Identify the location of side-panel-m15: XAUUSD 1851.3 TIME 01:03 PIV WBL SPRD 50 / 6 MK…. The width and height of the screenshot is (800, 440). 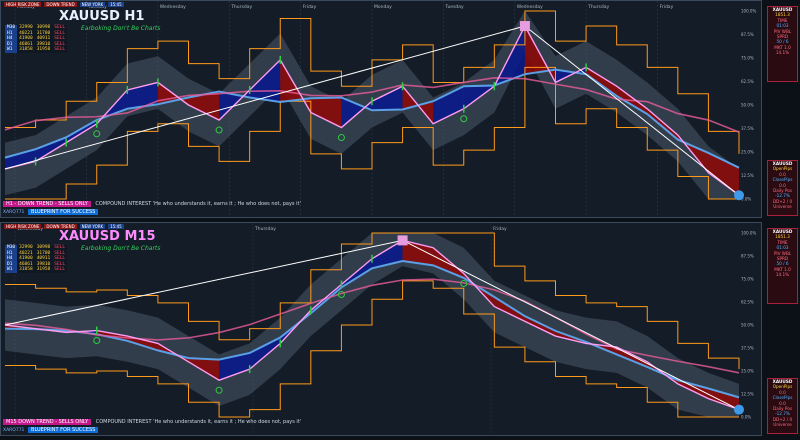
(782, 329).